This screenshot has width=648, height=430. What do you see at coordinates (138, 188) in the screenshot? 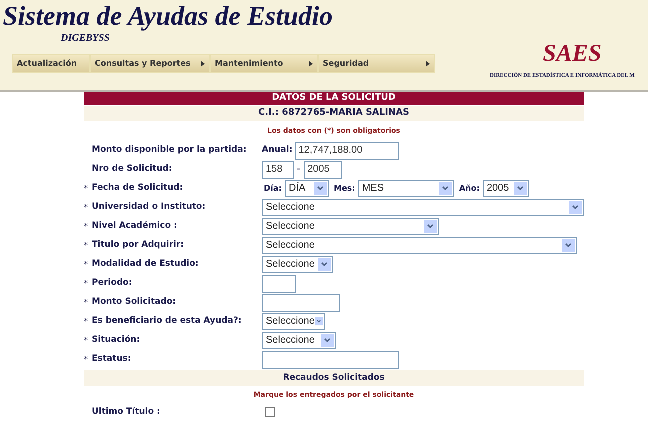
I see `field-label: Fecha de Solicitud:` at bounding box center [138, 188].